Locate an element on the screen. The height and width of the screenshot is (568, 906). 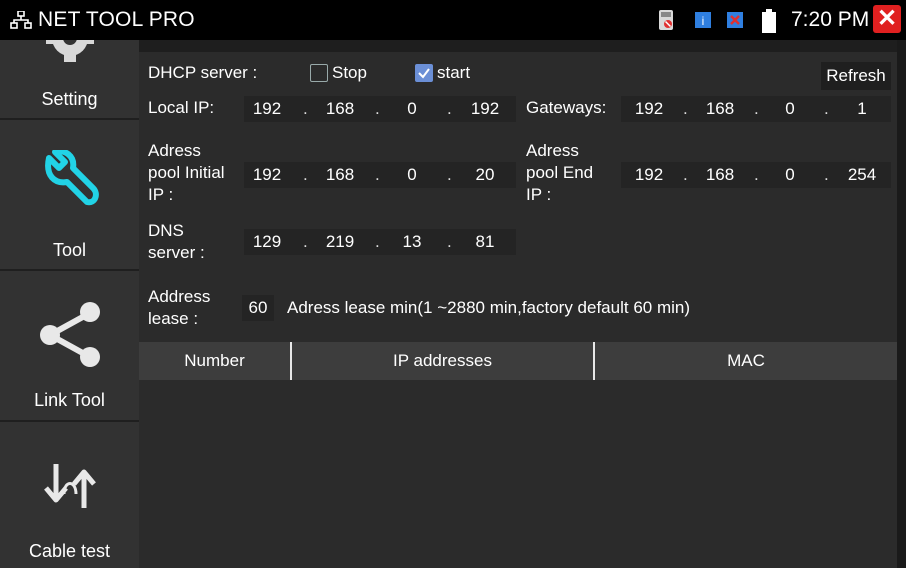
ip-octet: 13 is located at coordinates (412, 242).